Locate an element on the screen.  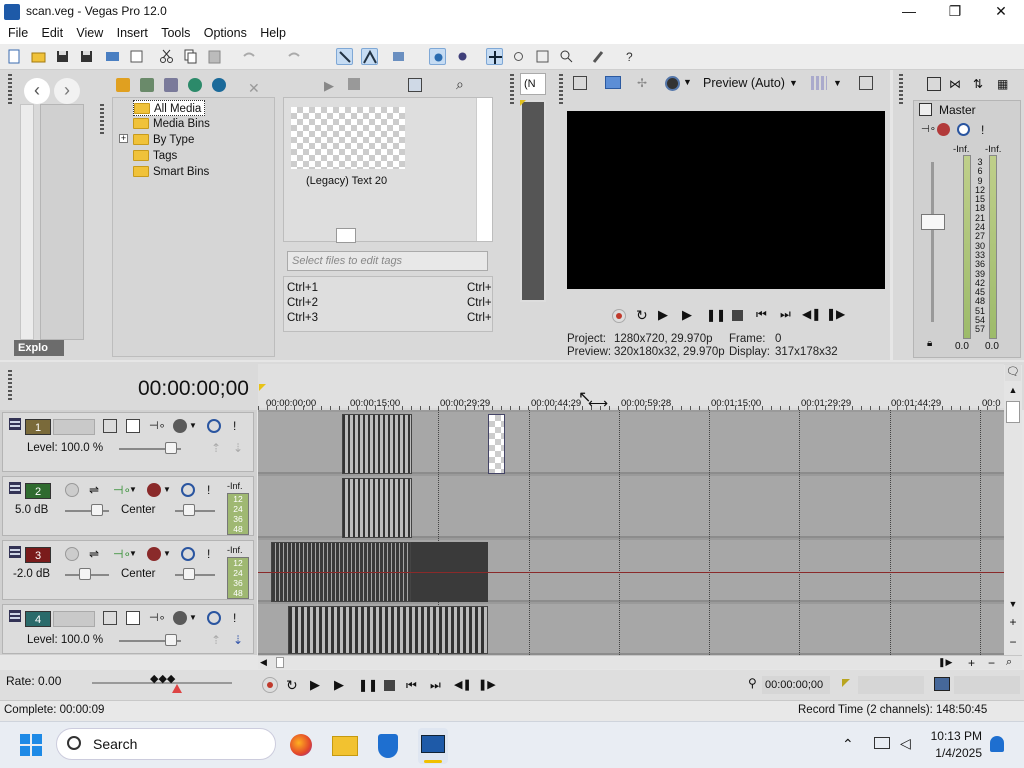
zoom-tool-icon is located at coordinates (566, 56).